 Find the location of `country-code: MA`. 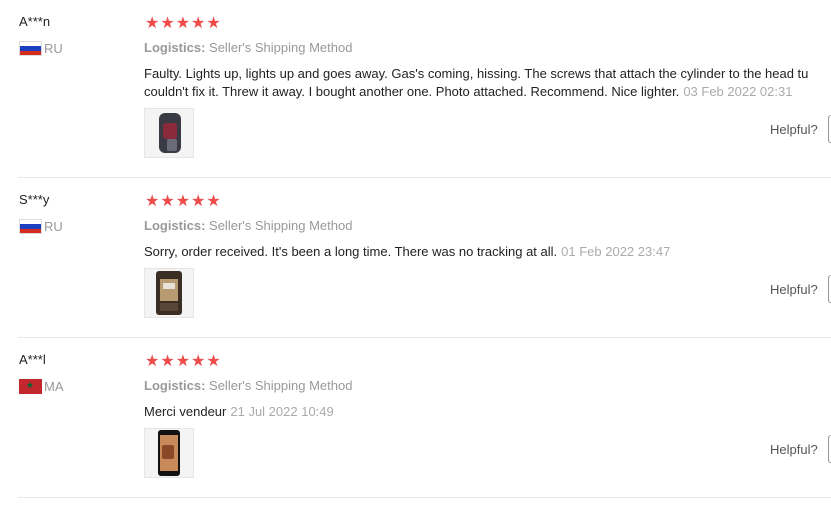

country-code: MA is located at coordinates (54, 386).